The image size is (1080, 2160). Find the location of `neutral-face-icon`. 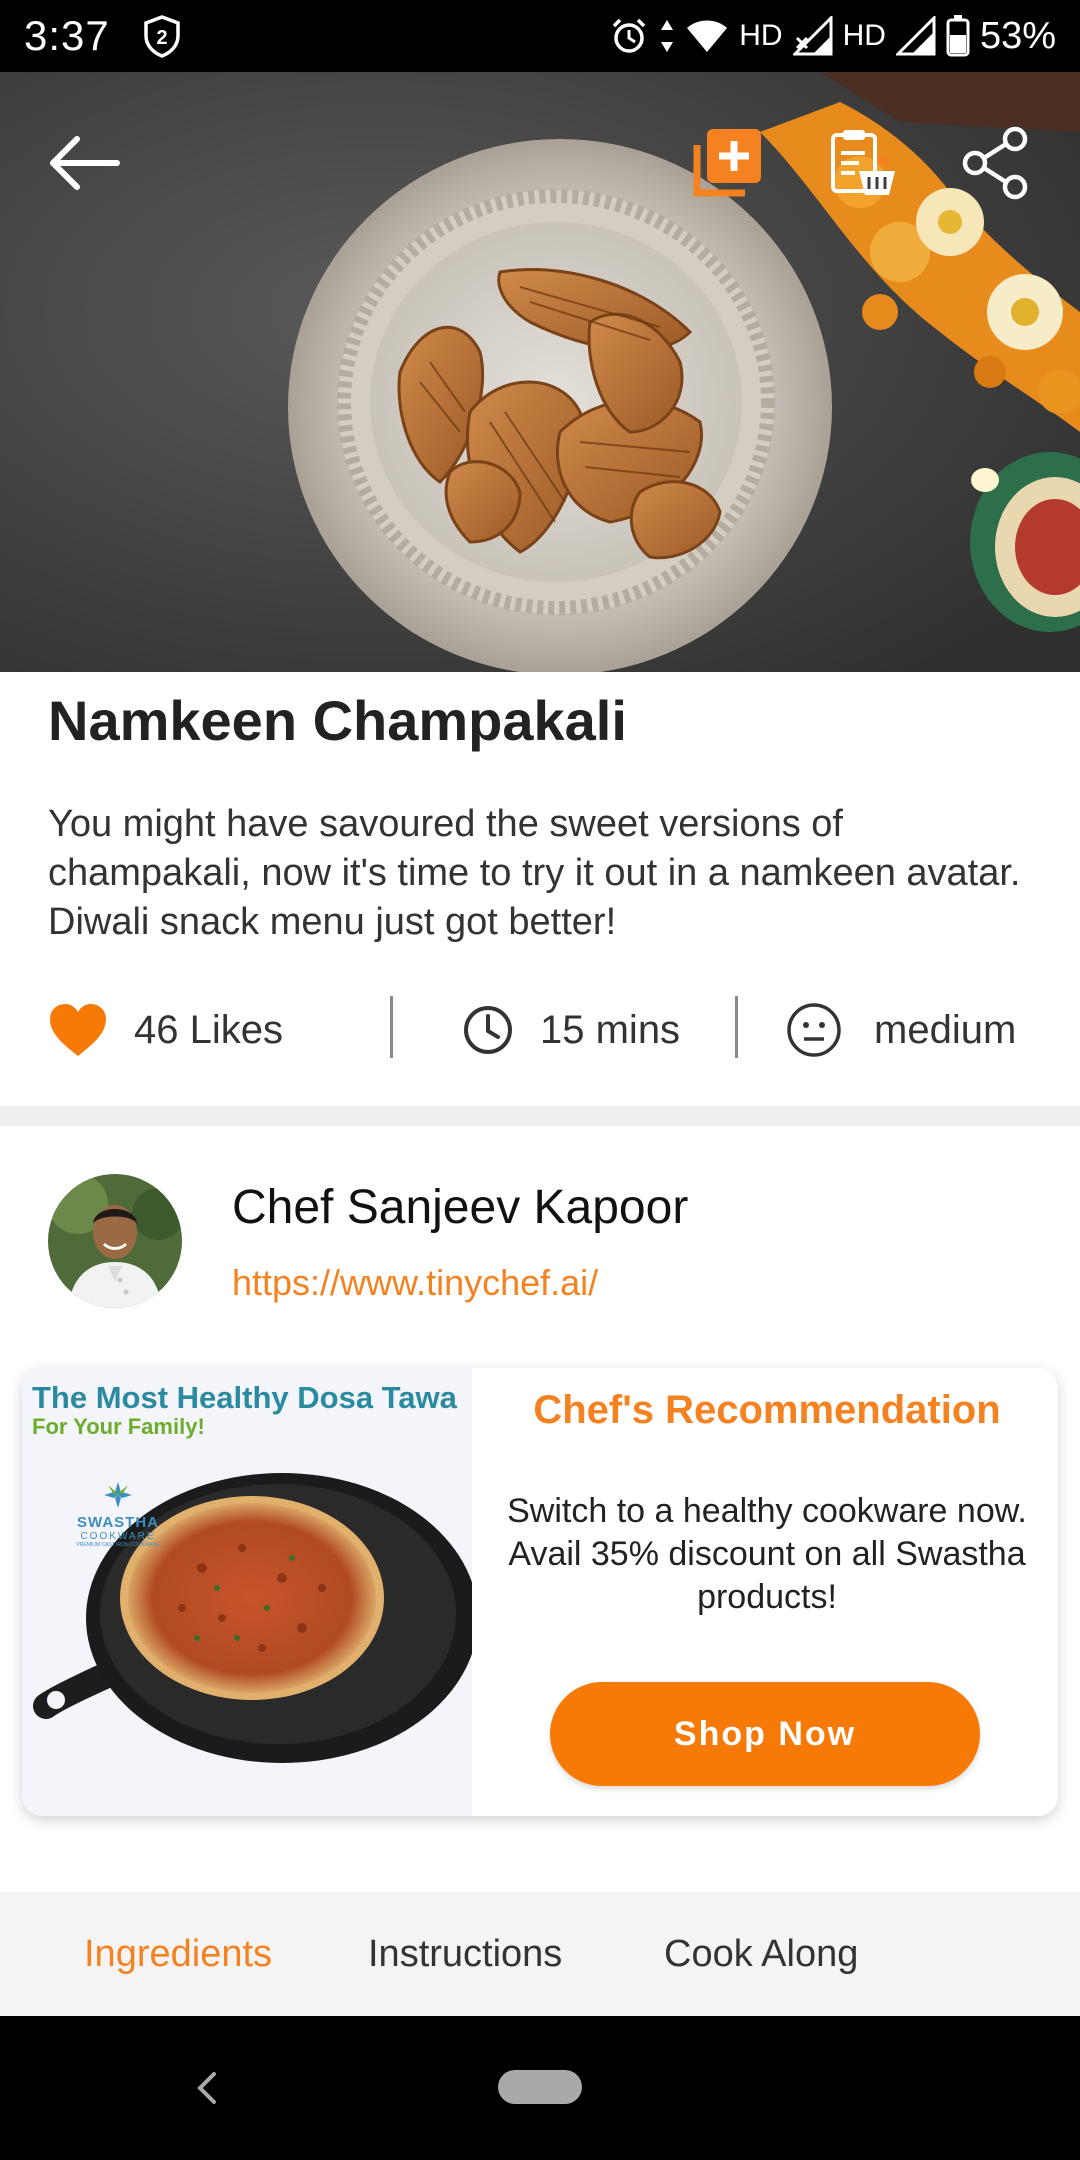

neutral-face-icon is located at coordinates (814, 1030).